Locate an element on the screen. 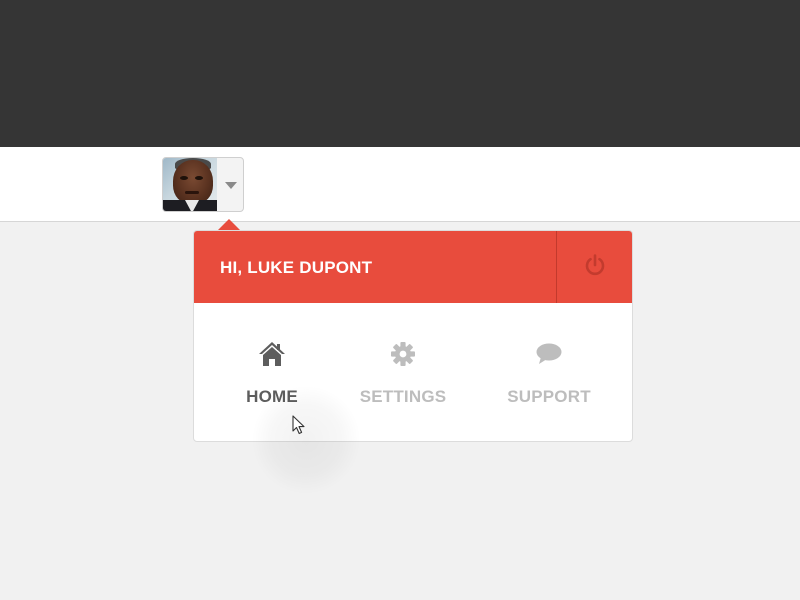 The image size is (800, 600). gear-icon is located at coordinates (403, 354).